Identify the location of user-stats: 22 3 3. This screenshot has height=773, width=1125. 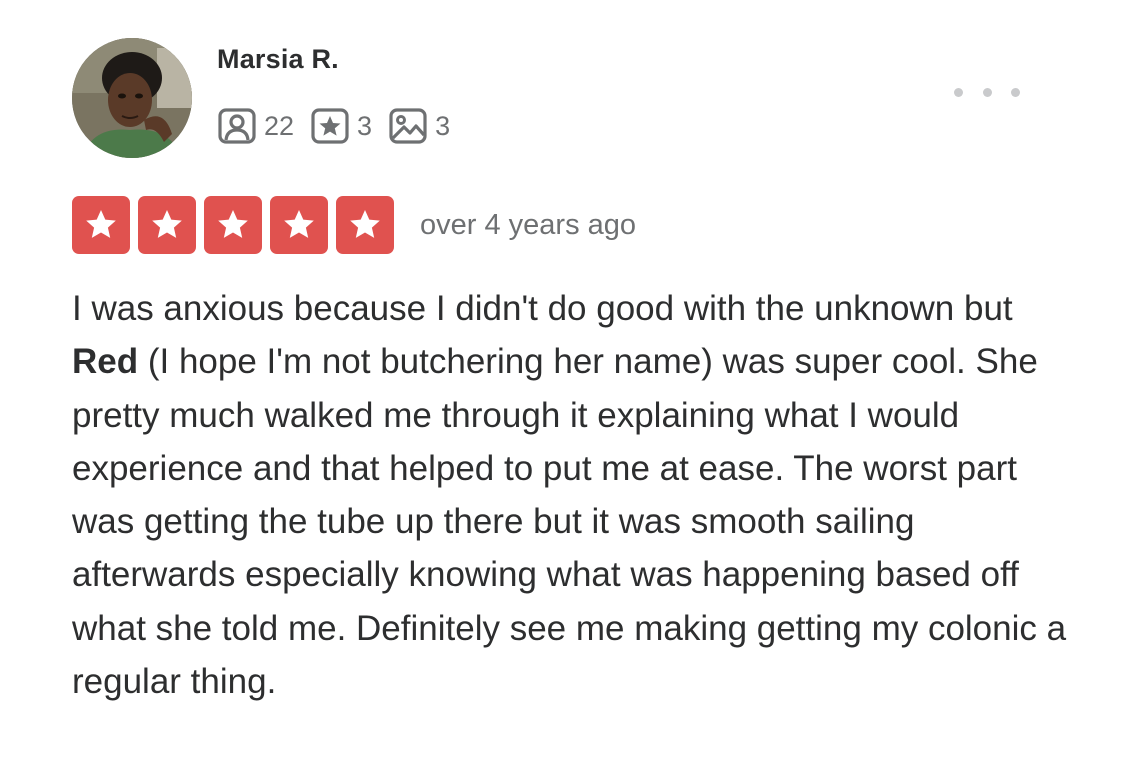
(342, 126).